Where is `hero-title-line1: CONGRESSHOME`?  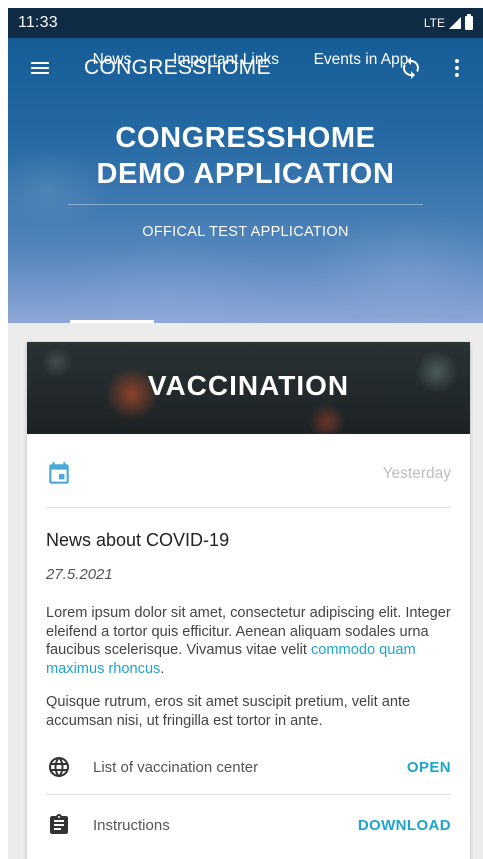
hero-title-line1: CONGRESSHOME is located at coordinates (245, 138).